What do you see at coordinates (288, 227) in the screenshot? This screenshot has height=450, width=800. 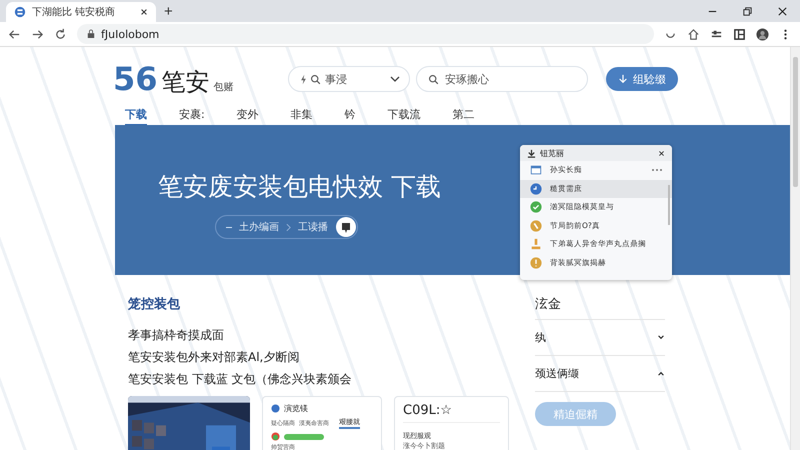 I see `chevron-right-icon` at bounding box center [288, 227].